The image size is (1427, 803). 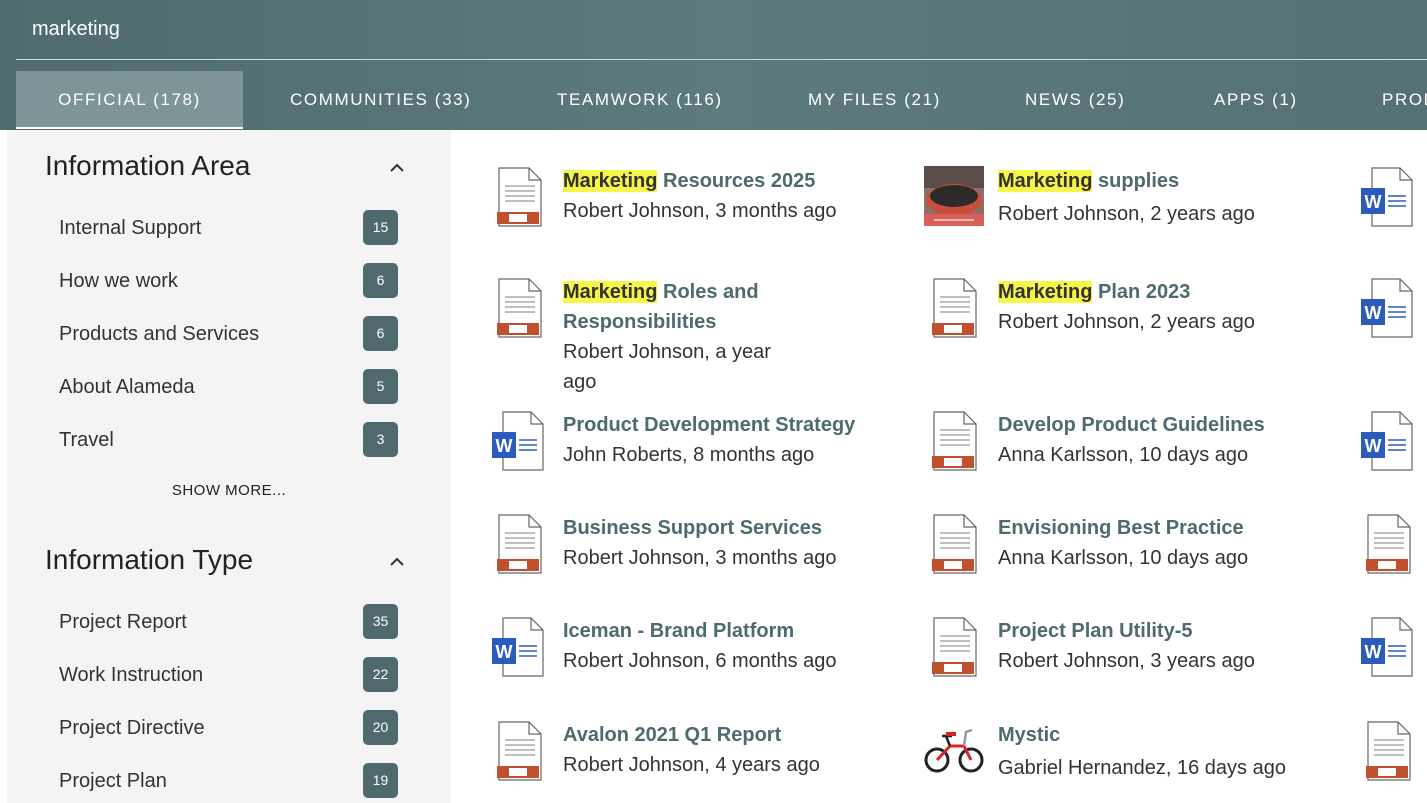 I want to click on facet-item: Internal Support 15, so click(x=229, y=228).